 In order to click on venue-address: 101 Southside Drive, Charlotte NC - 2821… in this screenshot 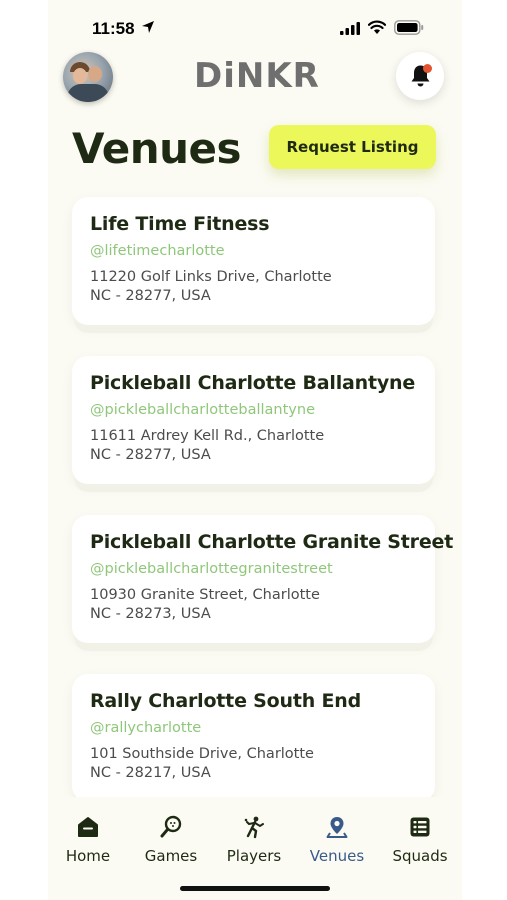, I will do `click(253, 764)`.